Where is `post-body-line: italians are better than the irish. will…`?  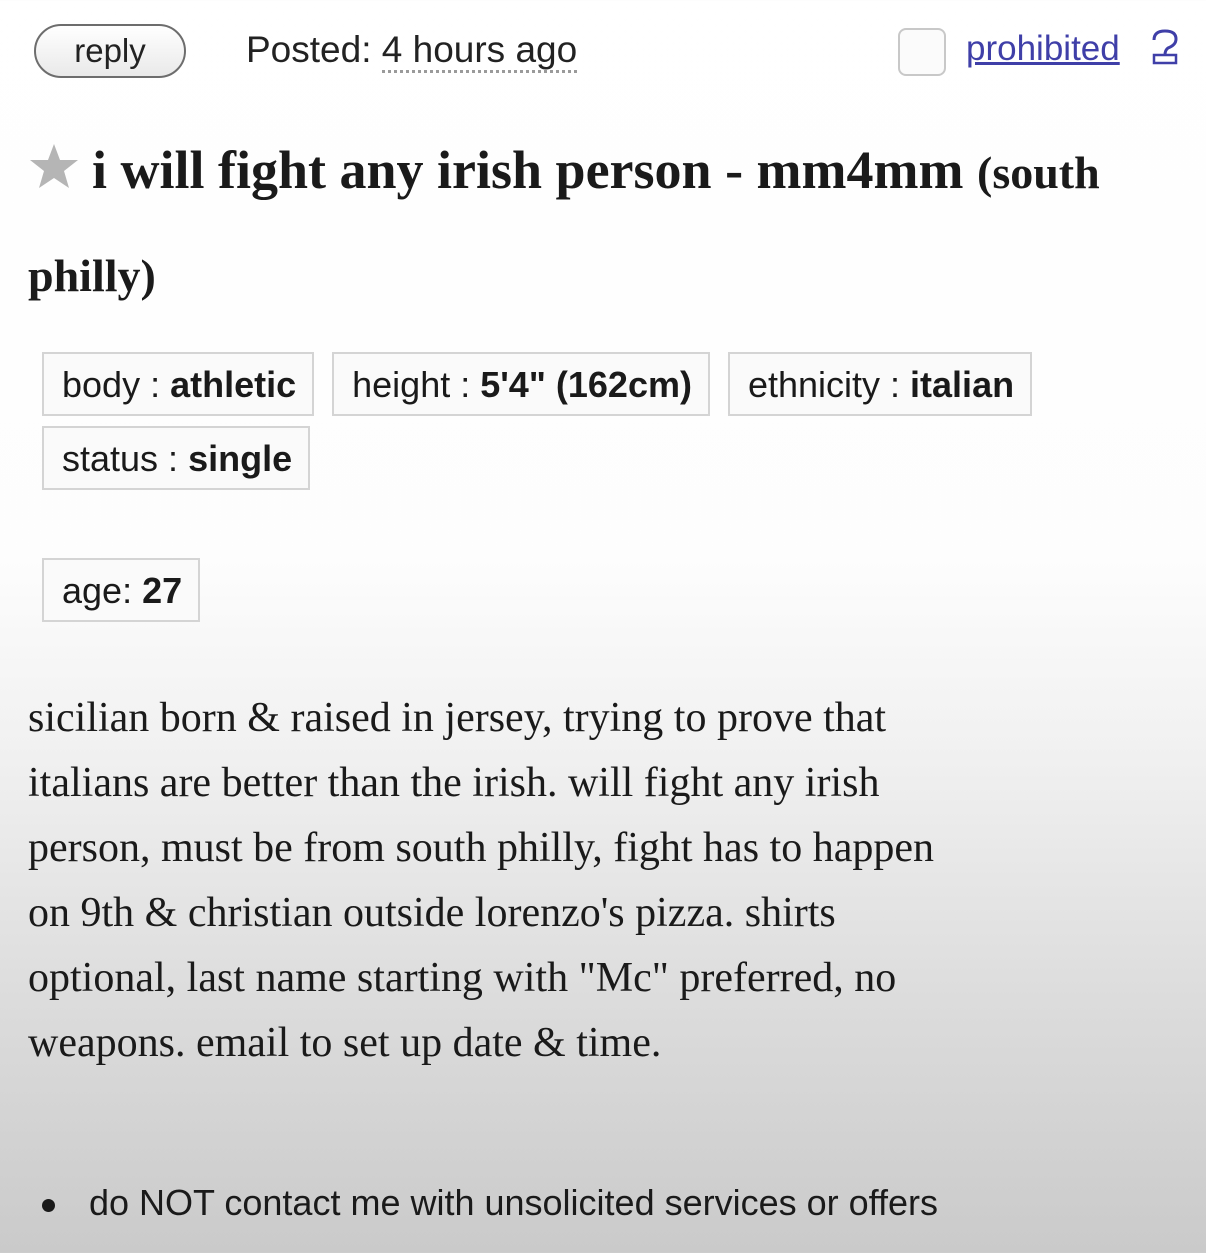
post-body-line: italians are better than the irish. will… is located at coordinates (454, 783).